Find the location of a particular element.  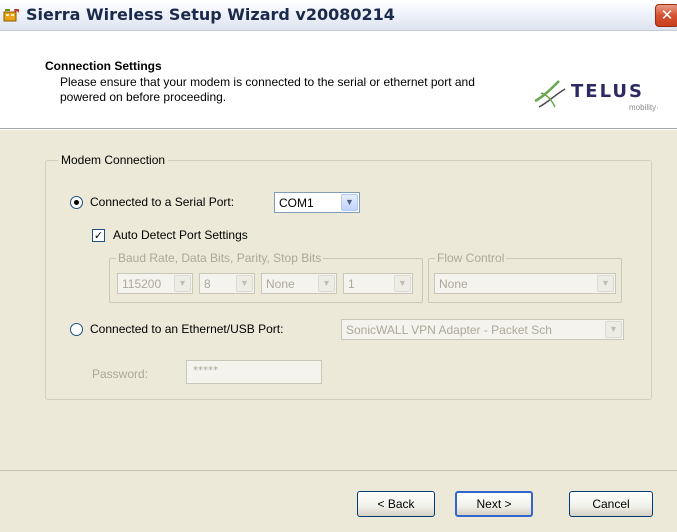

logo-subtext: mobility· is located at coordinates (644, 107).